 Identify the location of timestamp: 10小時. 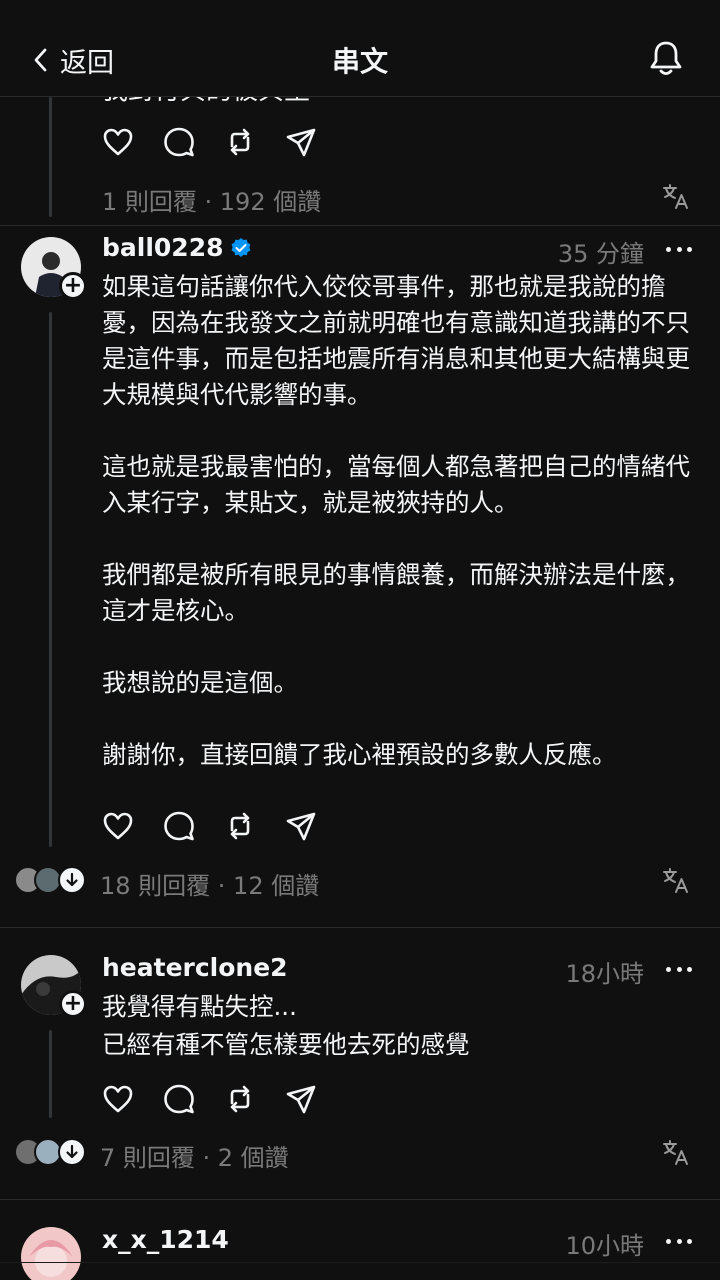
(604, 1246).